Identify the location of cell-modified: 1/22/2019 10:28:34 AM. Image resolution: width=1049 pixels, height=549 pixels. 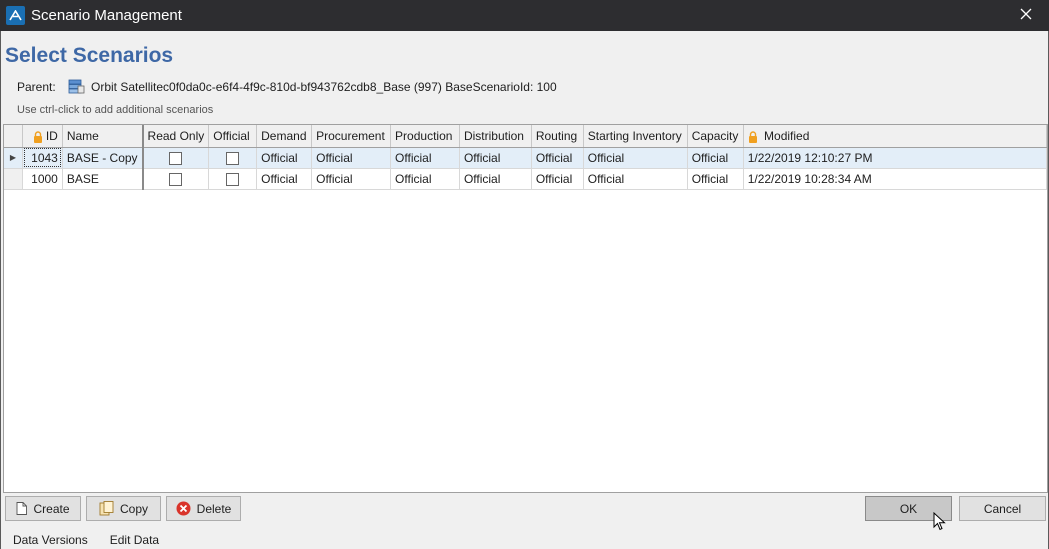
(895, 179).